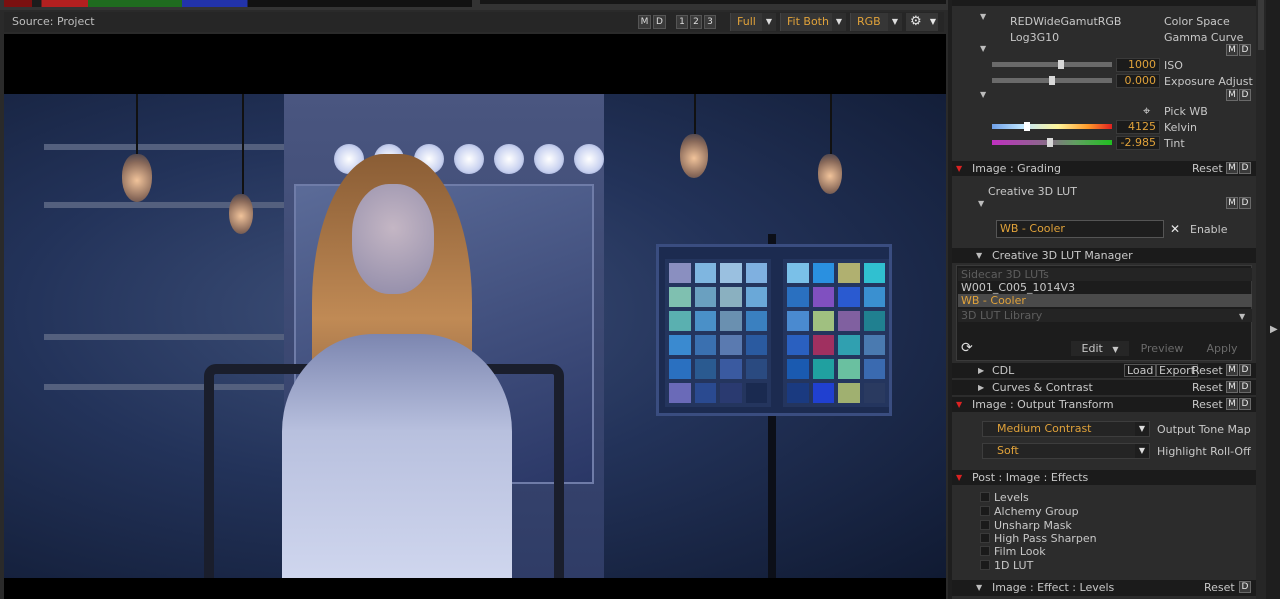  What do you see at coordinates (1140, 370) in the screenshot?
I see `load-button: Load` at bounding box center [1140, 370].